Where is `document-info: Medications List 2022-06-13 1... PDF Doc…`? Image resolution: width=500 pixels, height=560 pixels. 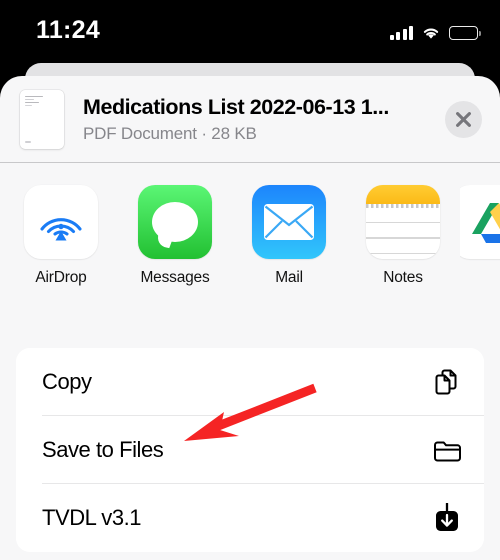
document-info: Medications List 2022-06-13 1... PDF Doc… is located at coordinates (264, 119).